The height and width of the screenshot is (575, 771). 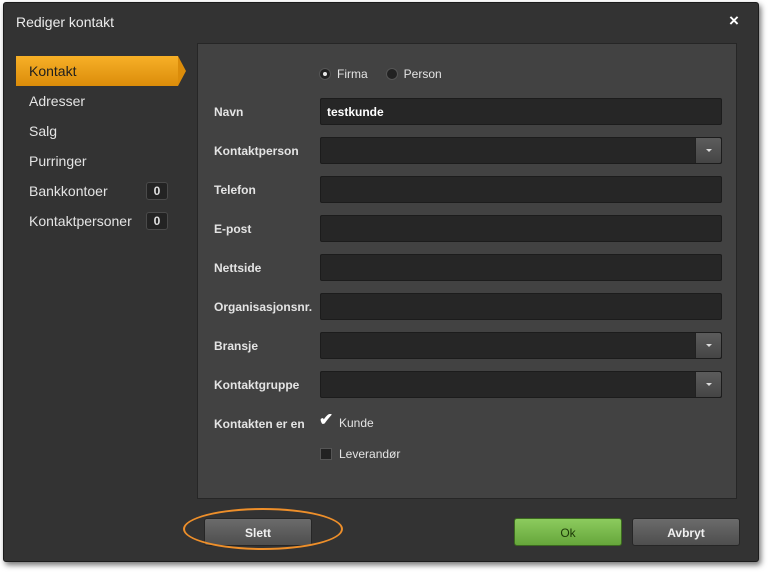 What do you see at coordinates (233, 229) in the screenshot?
I see `epost-label: E-post` at bounding box center [233, 229].